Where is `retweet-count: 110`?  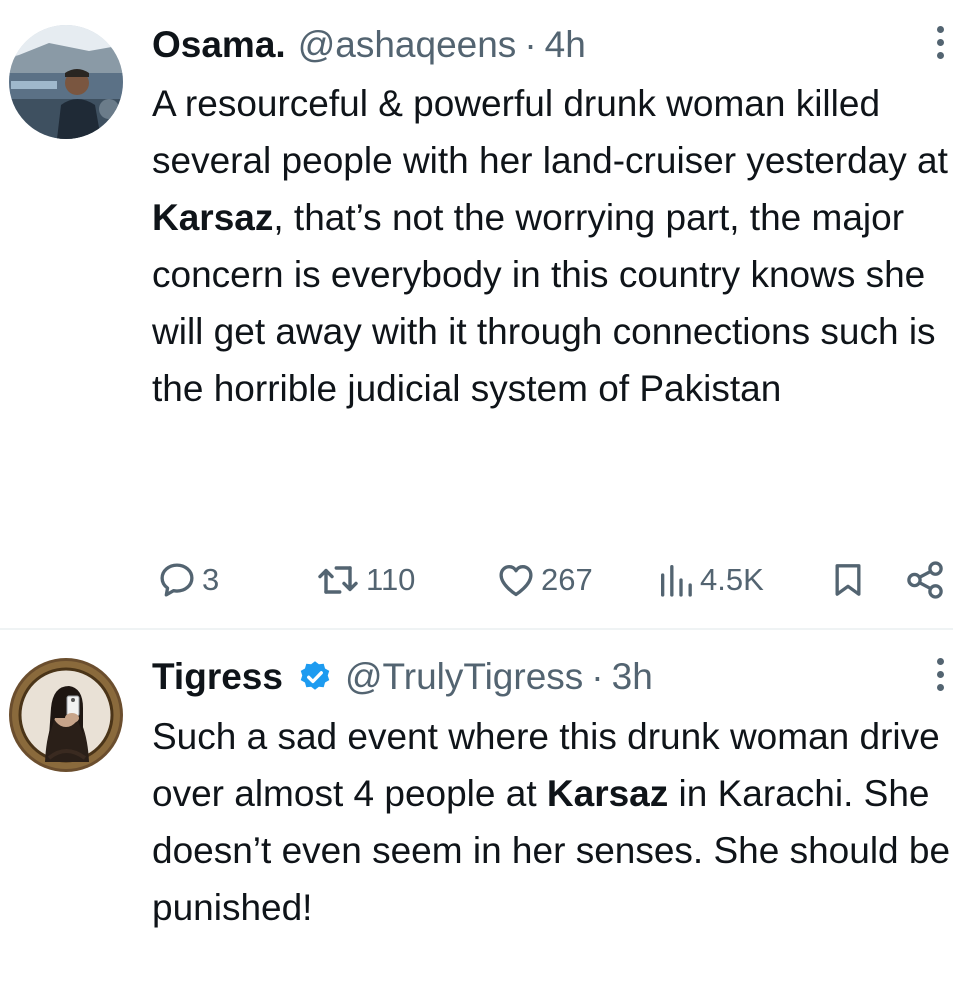
retweet-count: 110 is located at coordinates (391, 579).